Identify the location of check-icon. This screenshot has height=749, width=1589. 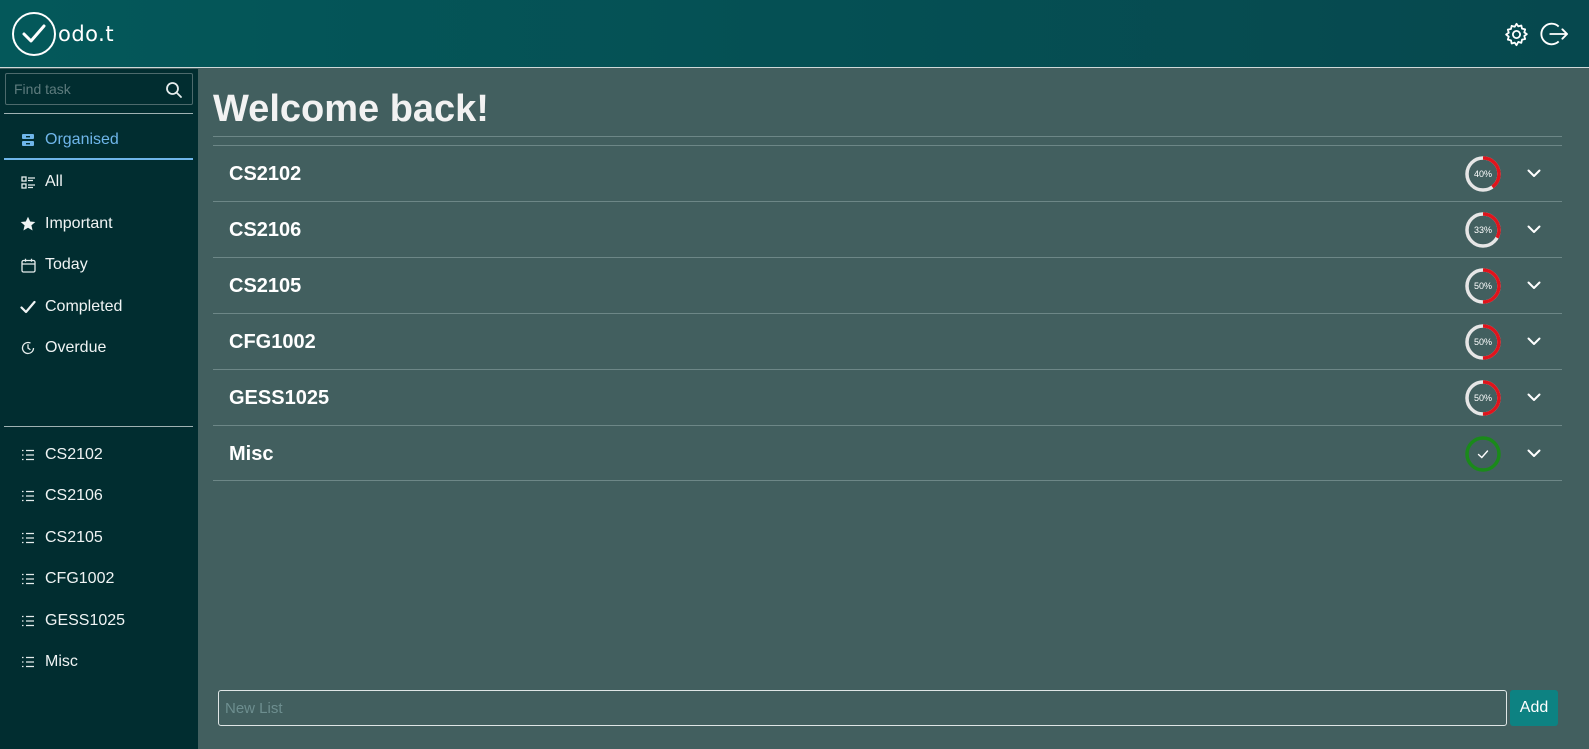
(28, 307).